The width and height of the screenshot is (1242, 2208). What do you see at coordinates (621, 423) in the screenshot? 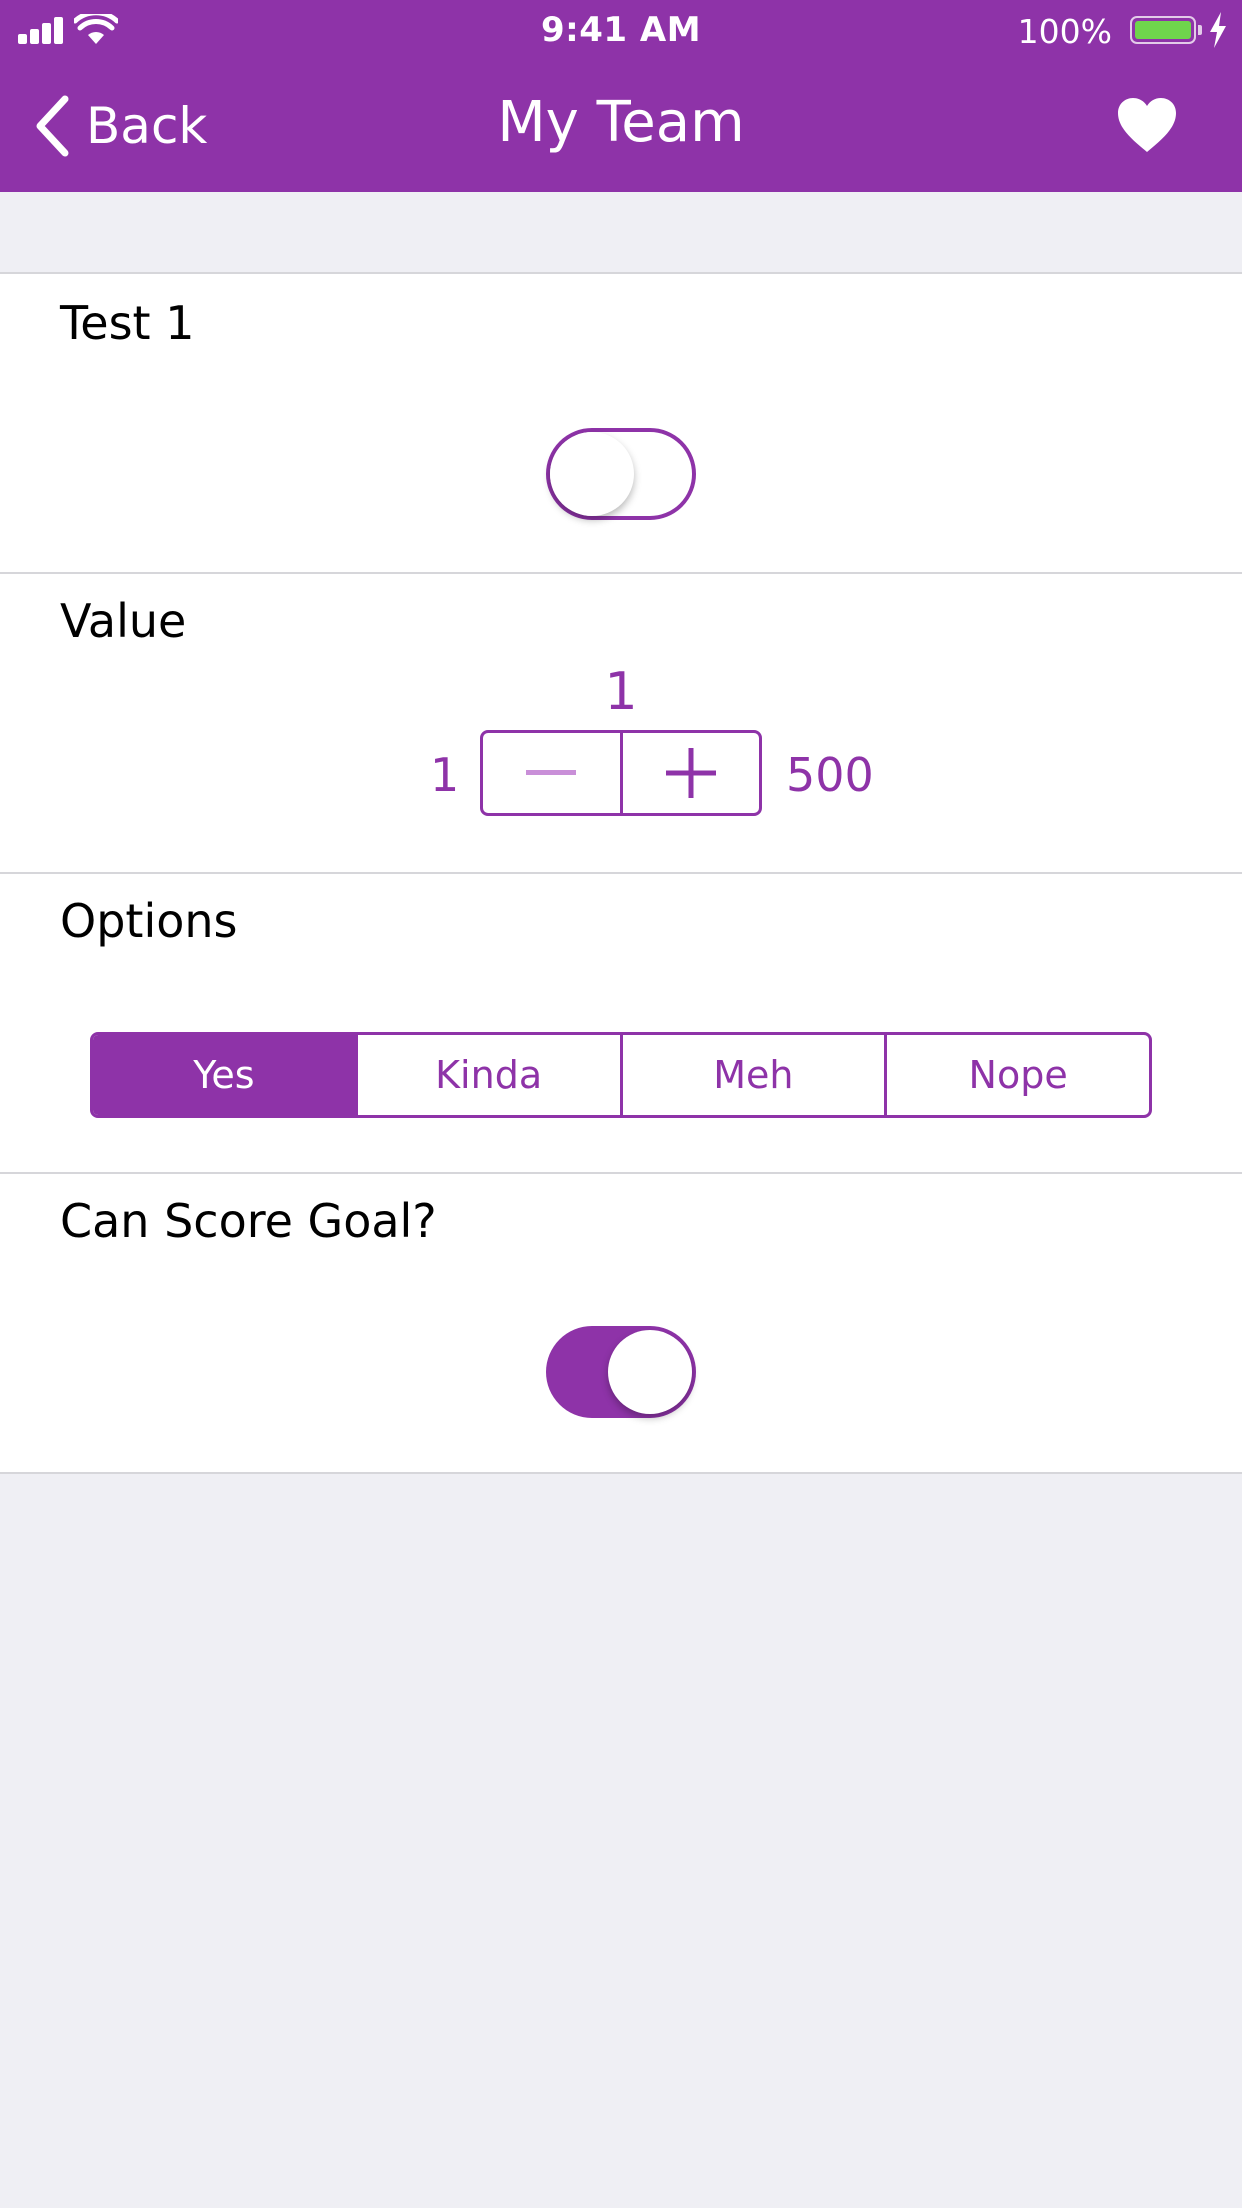
I see `row-test-1: Test 1` at bounding box center [621, 423].